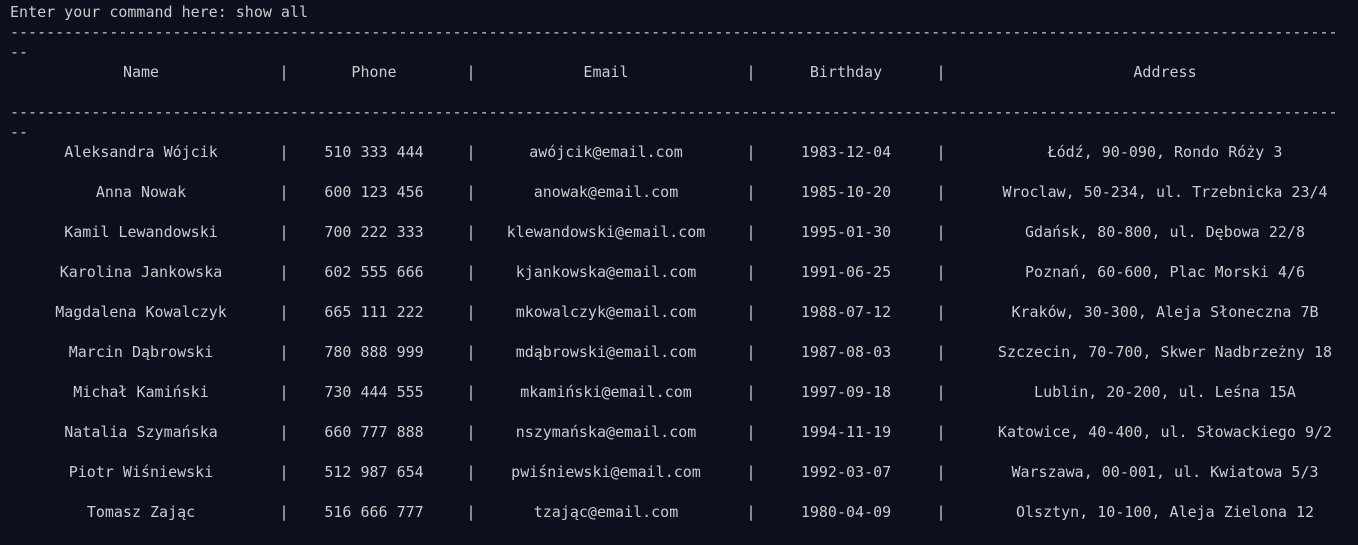  What do you see at coordinates (123, 12) in the screenshot?
I see `prompt-label: Enter your command here:` at bounding box center [123, 12].